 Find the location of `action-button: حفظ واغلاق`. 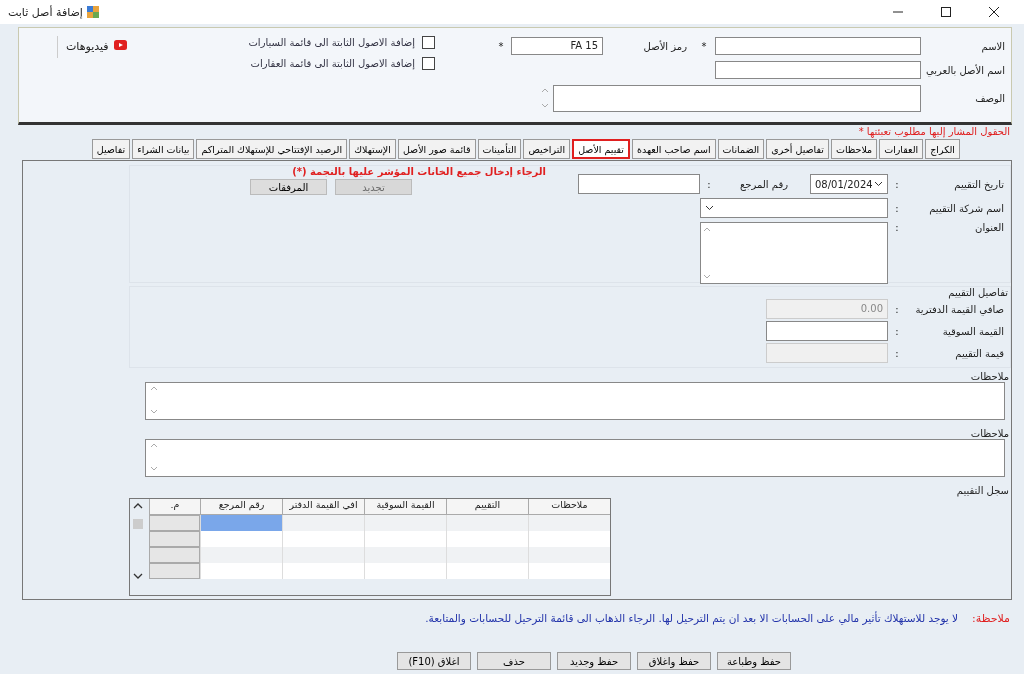

action-button: حفظ واغلاق is located at coordinates (674, 661).